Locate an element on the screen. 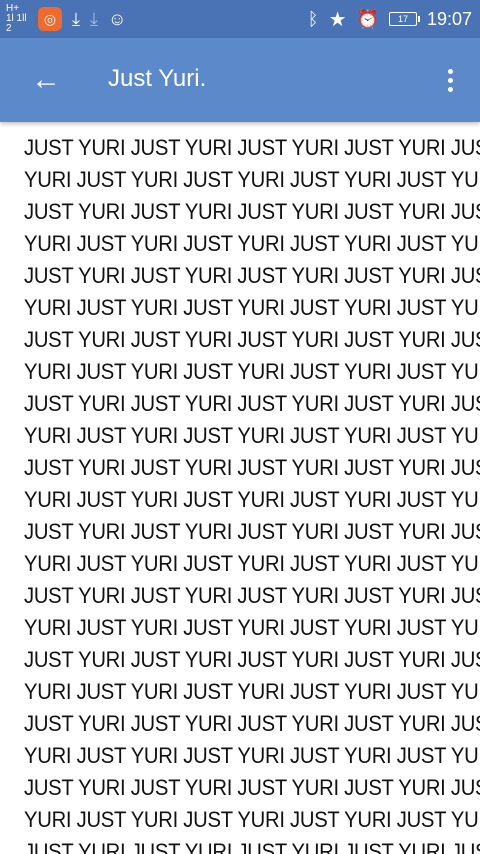  alarm-icon: ⏰ is located at coordinates (367, 18).